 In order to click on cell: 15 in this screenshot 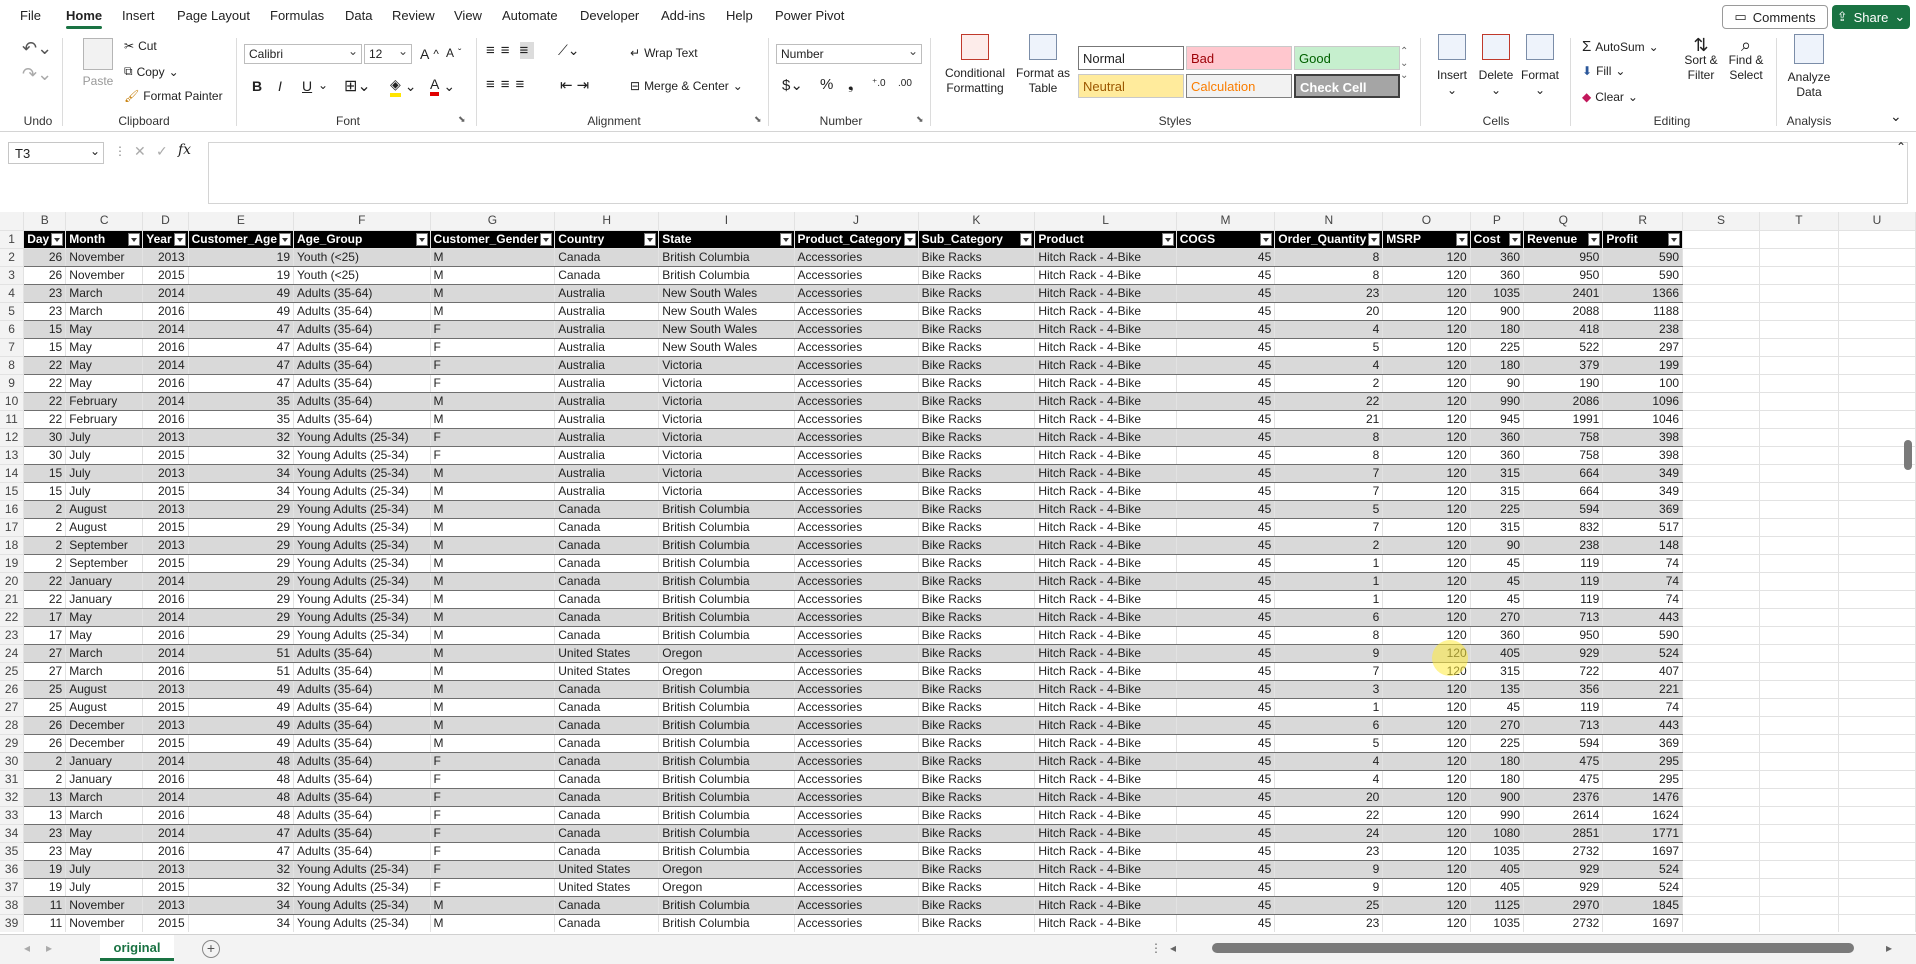, I will do `click(45, 473)`.